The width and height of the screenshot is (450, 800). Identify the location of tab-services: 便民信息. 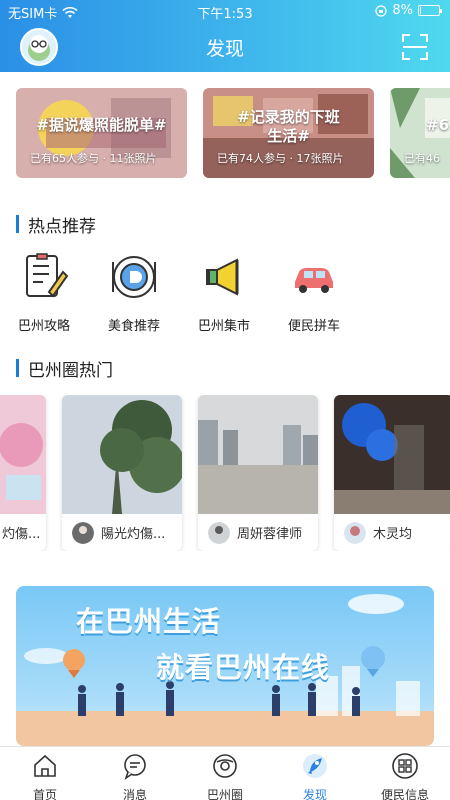
(405, 773).